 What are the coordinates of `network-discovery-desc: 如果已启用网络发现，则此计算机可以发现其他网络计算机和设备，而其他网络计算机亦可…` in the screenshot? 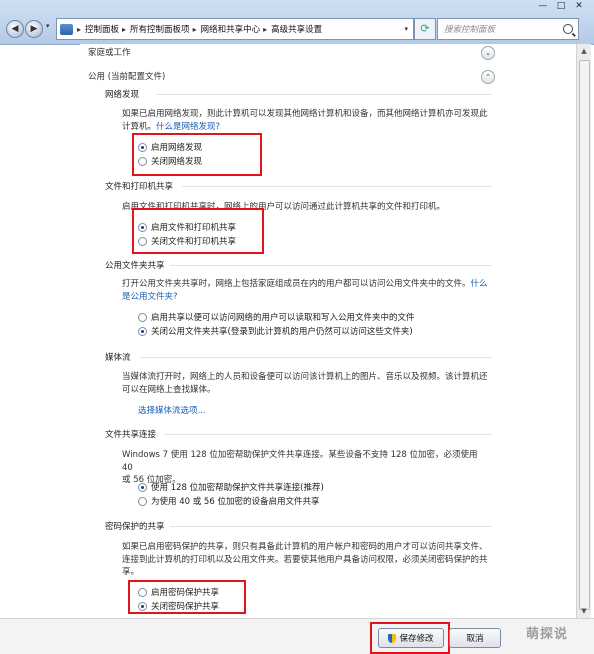 It's located at (305, 120).